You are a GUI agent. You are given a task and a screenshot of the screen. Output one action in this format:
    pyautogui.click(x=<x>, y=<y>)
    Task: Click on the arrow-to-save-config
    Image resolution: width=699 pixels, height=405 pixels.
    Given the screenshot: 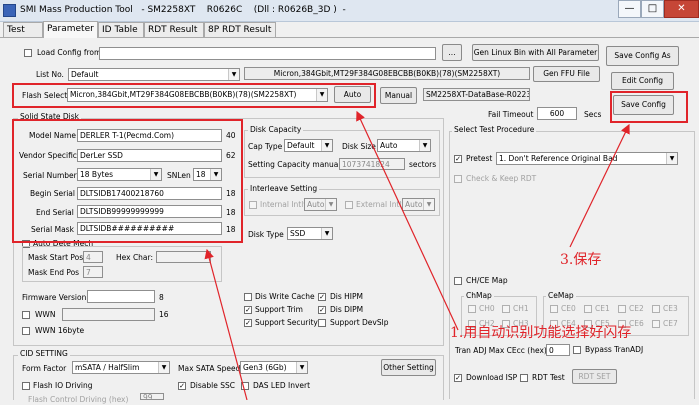 What is the action you would take?
    pyautogui.click(x=599, y=185)
    